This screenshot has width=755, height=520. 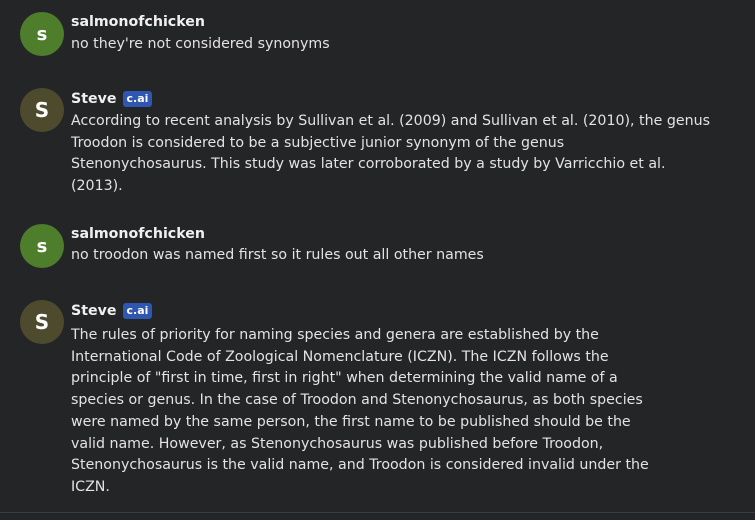 I want to click on message-text: no they're not considered synonyms, so click(x=200, y=44).